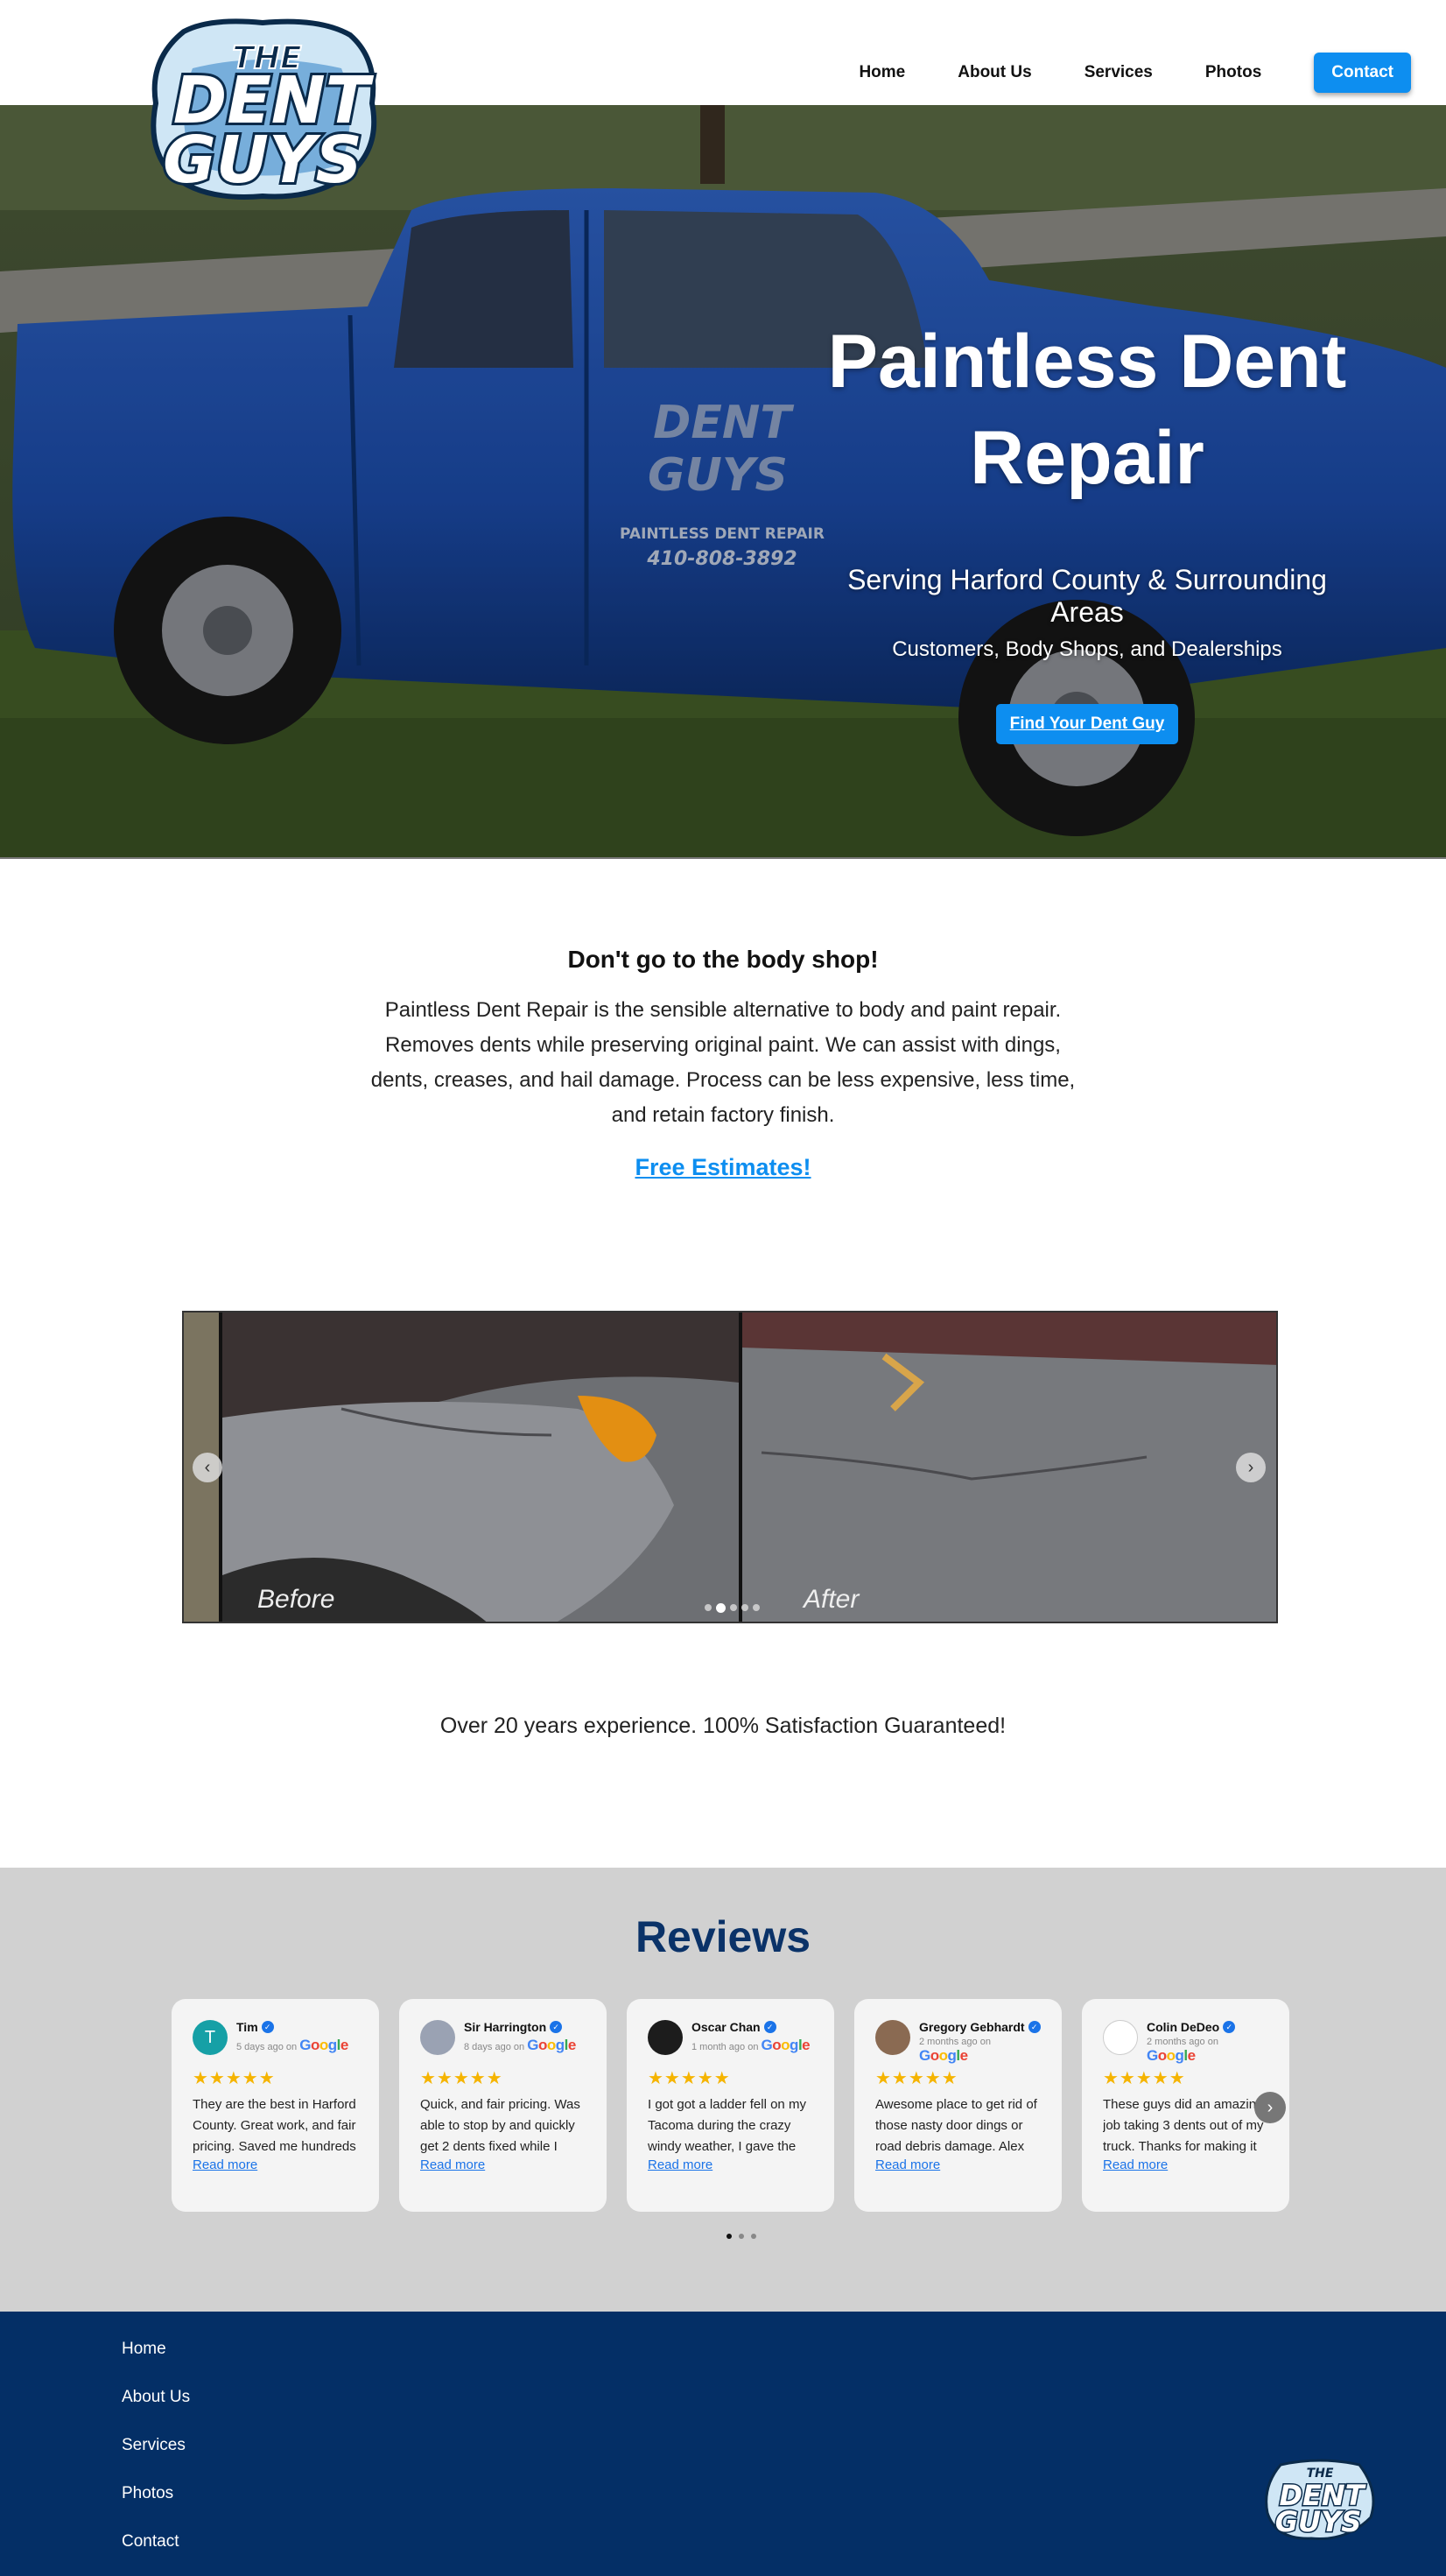 The width and height of the screenshot is (1446, 2576). I want to click on footer-links: Home About Us Services Photos Contact, so click(156, 2458).